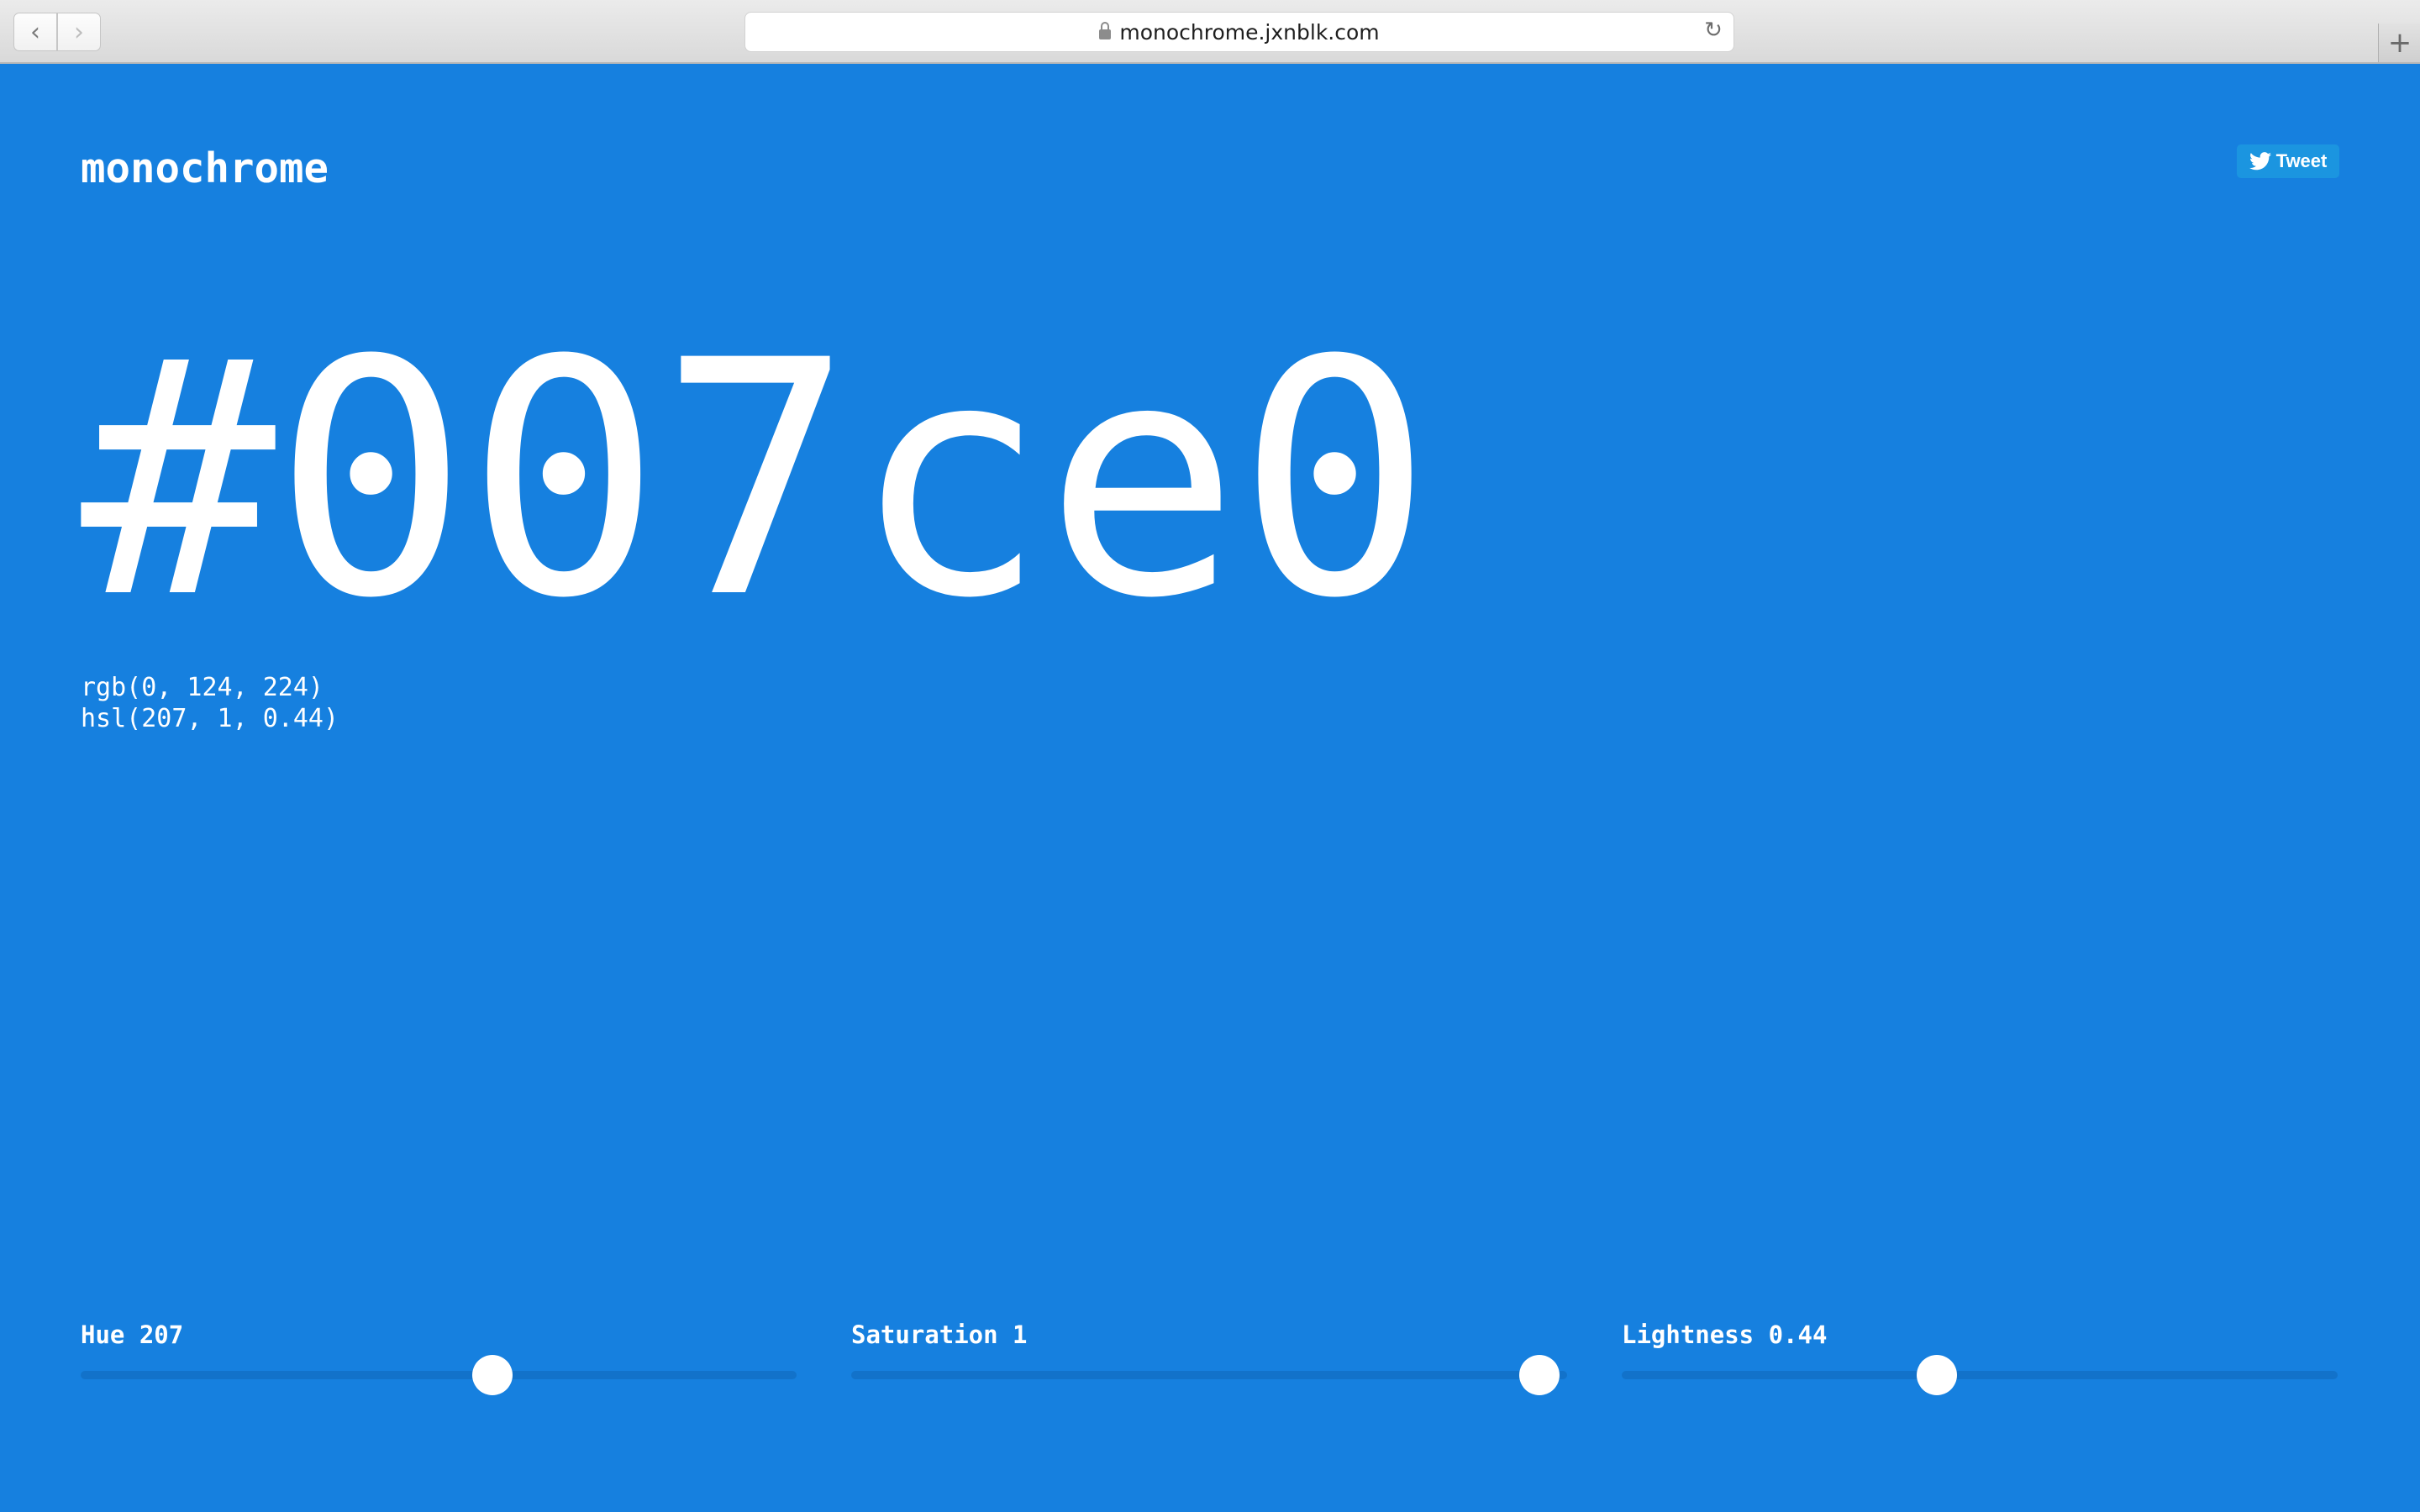  I want to click on hue-slider-thumb, so click(493, 1375).